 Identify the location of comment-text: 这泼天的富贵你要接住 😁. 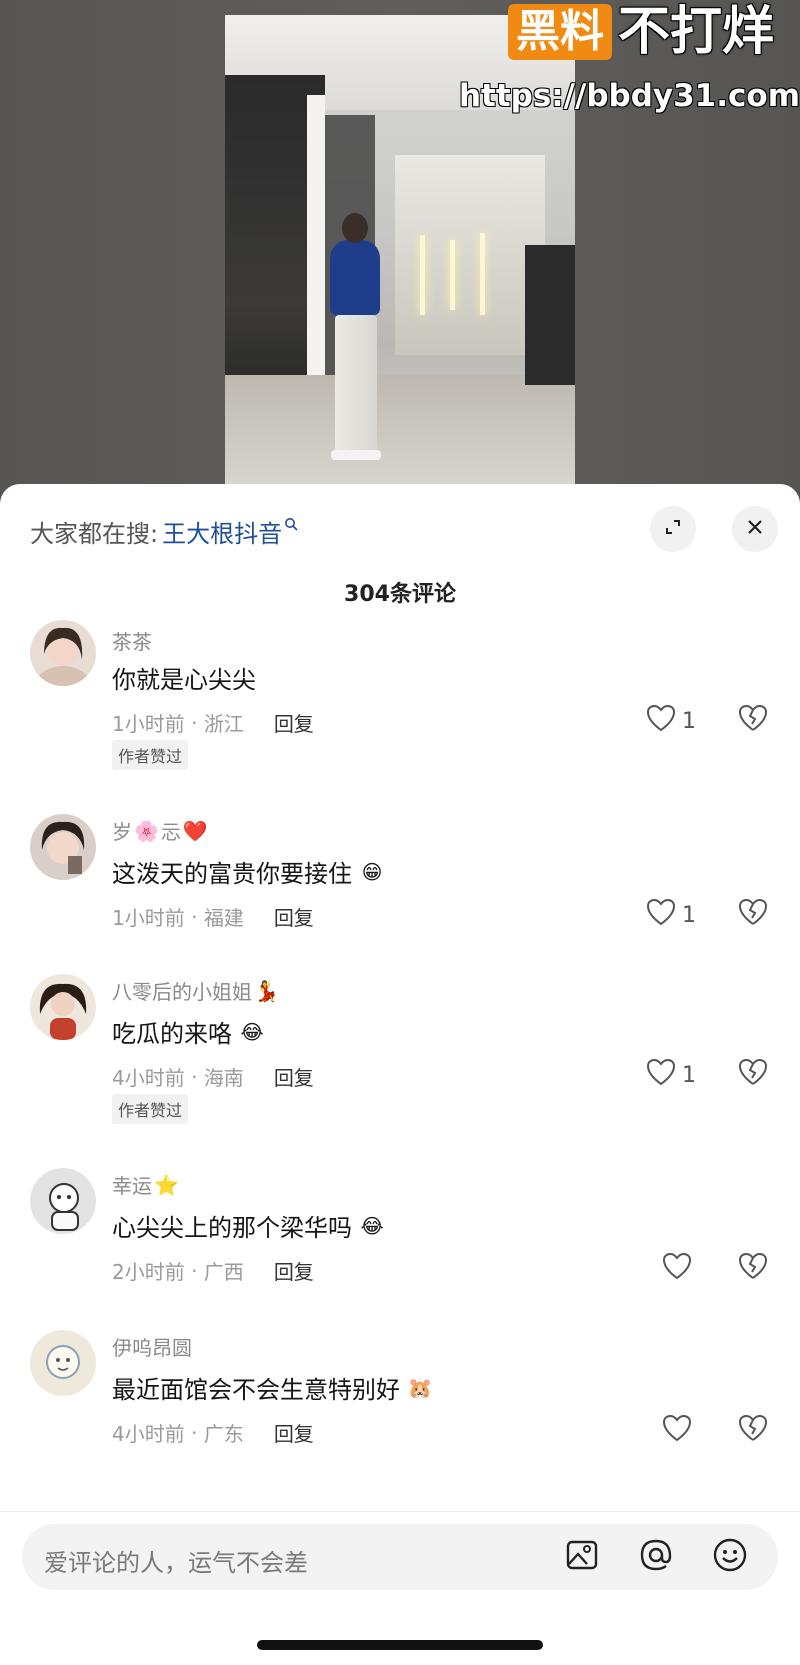
(250, 871).